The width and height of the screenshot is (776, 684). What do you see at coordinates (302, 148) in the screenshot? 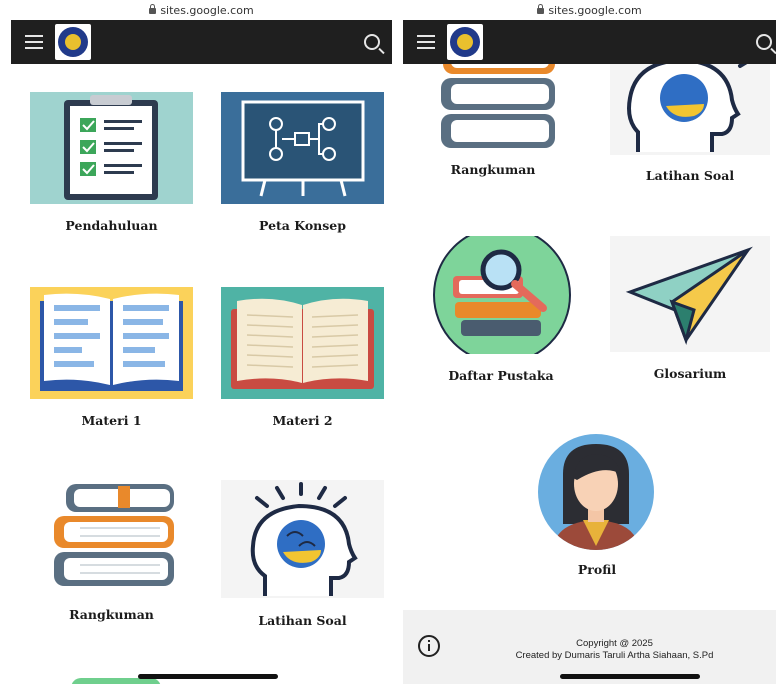
I see `concept-map-board-icon` at bounding box center [302, 148].